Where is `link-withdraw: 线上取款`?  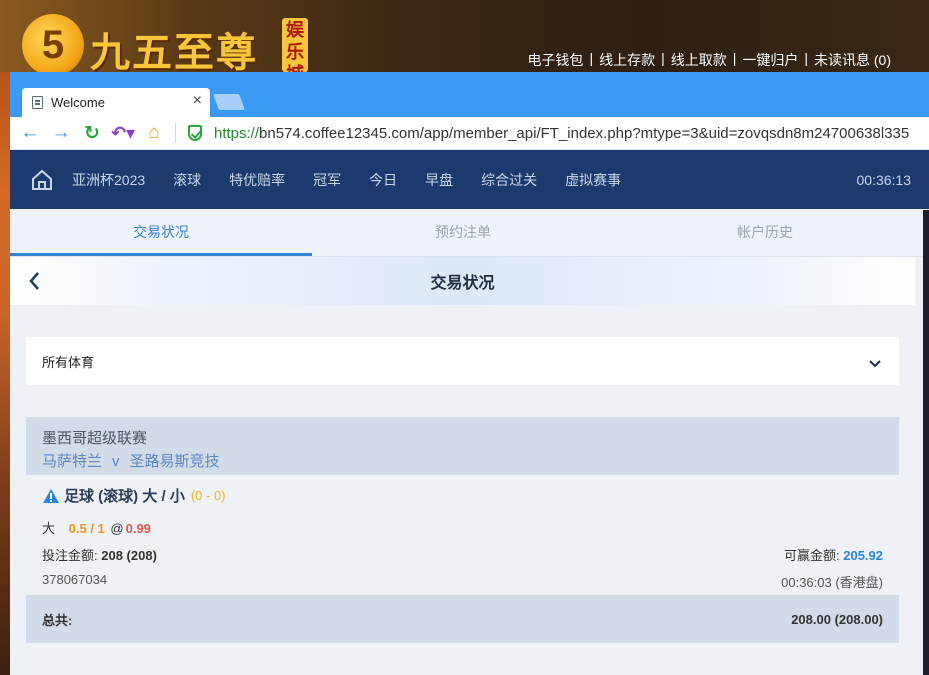
link-withdraw: 线上取款 is located at coordinates (699, 60).